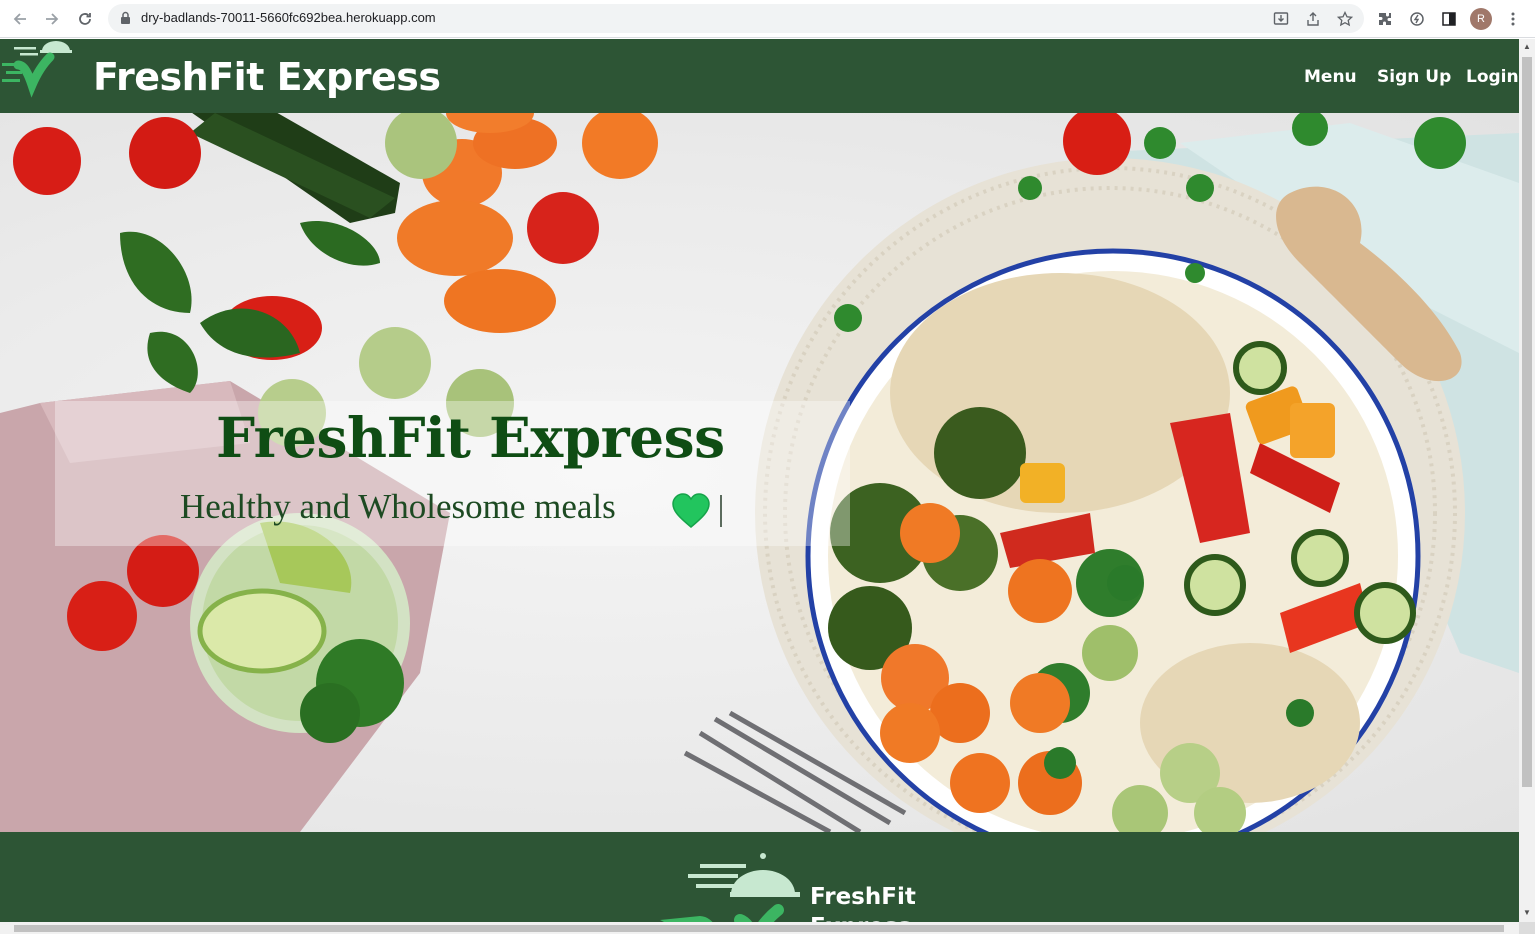 The width and height of the screenshot is (1535, 934). What do you see at coordinates (267, 77) in the screenshot?
I see `brand-name: FreshFit Express` at bounding box center [267, 77].